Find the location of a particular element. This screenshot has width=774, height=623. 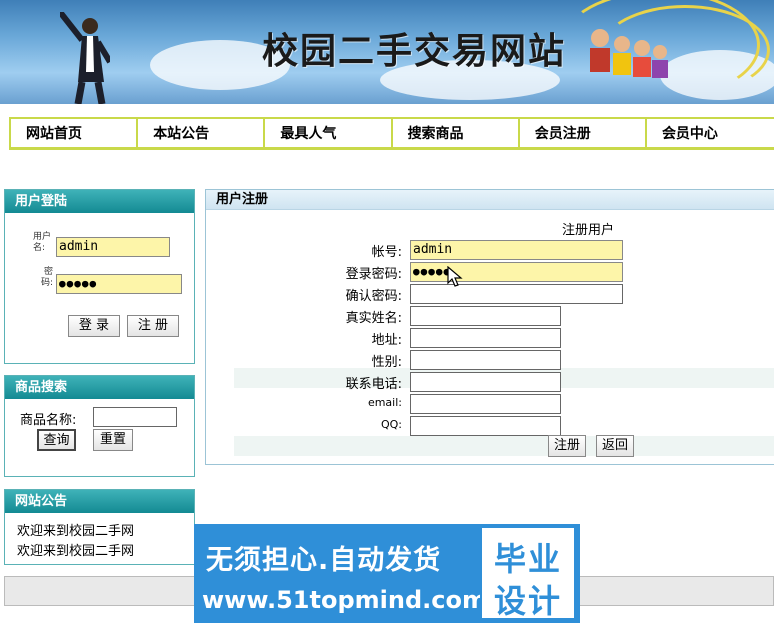

product-name-label: 商品名称: is located at coordinates (48, 420).